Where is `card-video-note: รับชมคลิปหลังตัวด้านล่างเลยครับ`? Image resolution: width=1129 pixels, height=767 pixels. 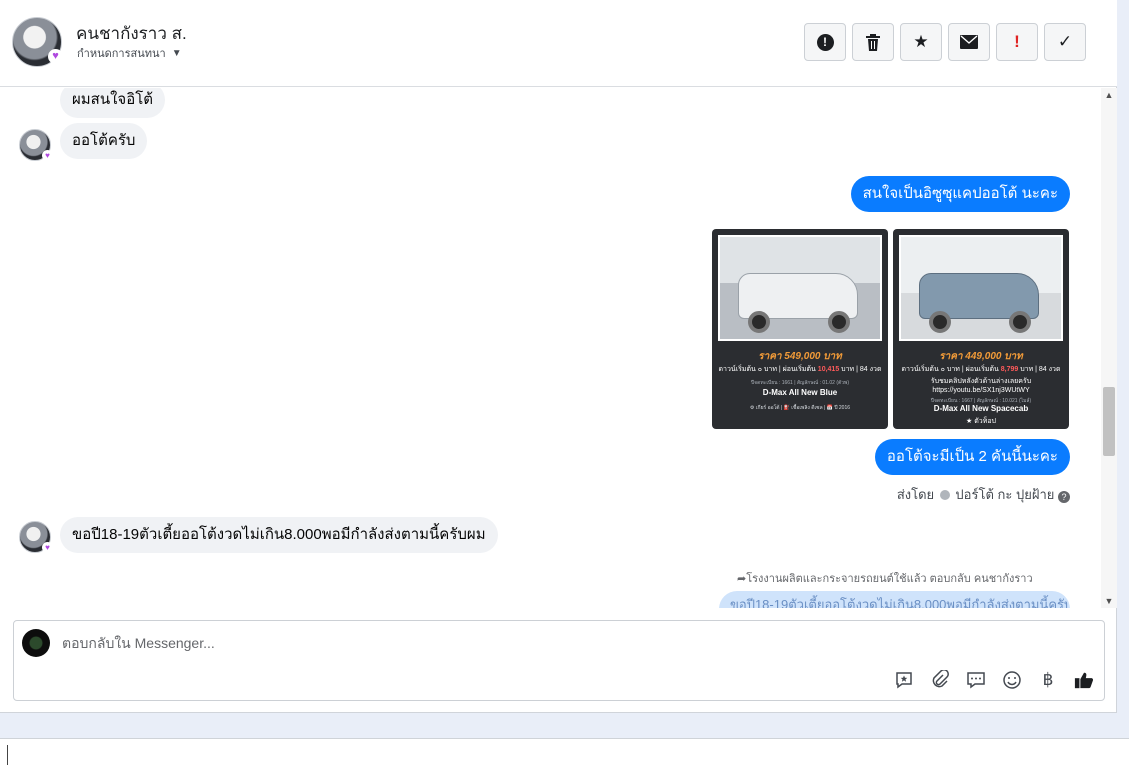 card-video-note: รับชมคลิปหลังตัวด้านล่างเลยครับ is located at coordinates (981, 381).